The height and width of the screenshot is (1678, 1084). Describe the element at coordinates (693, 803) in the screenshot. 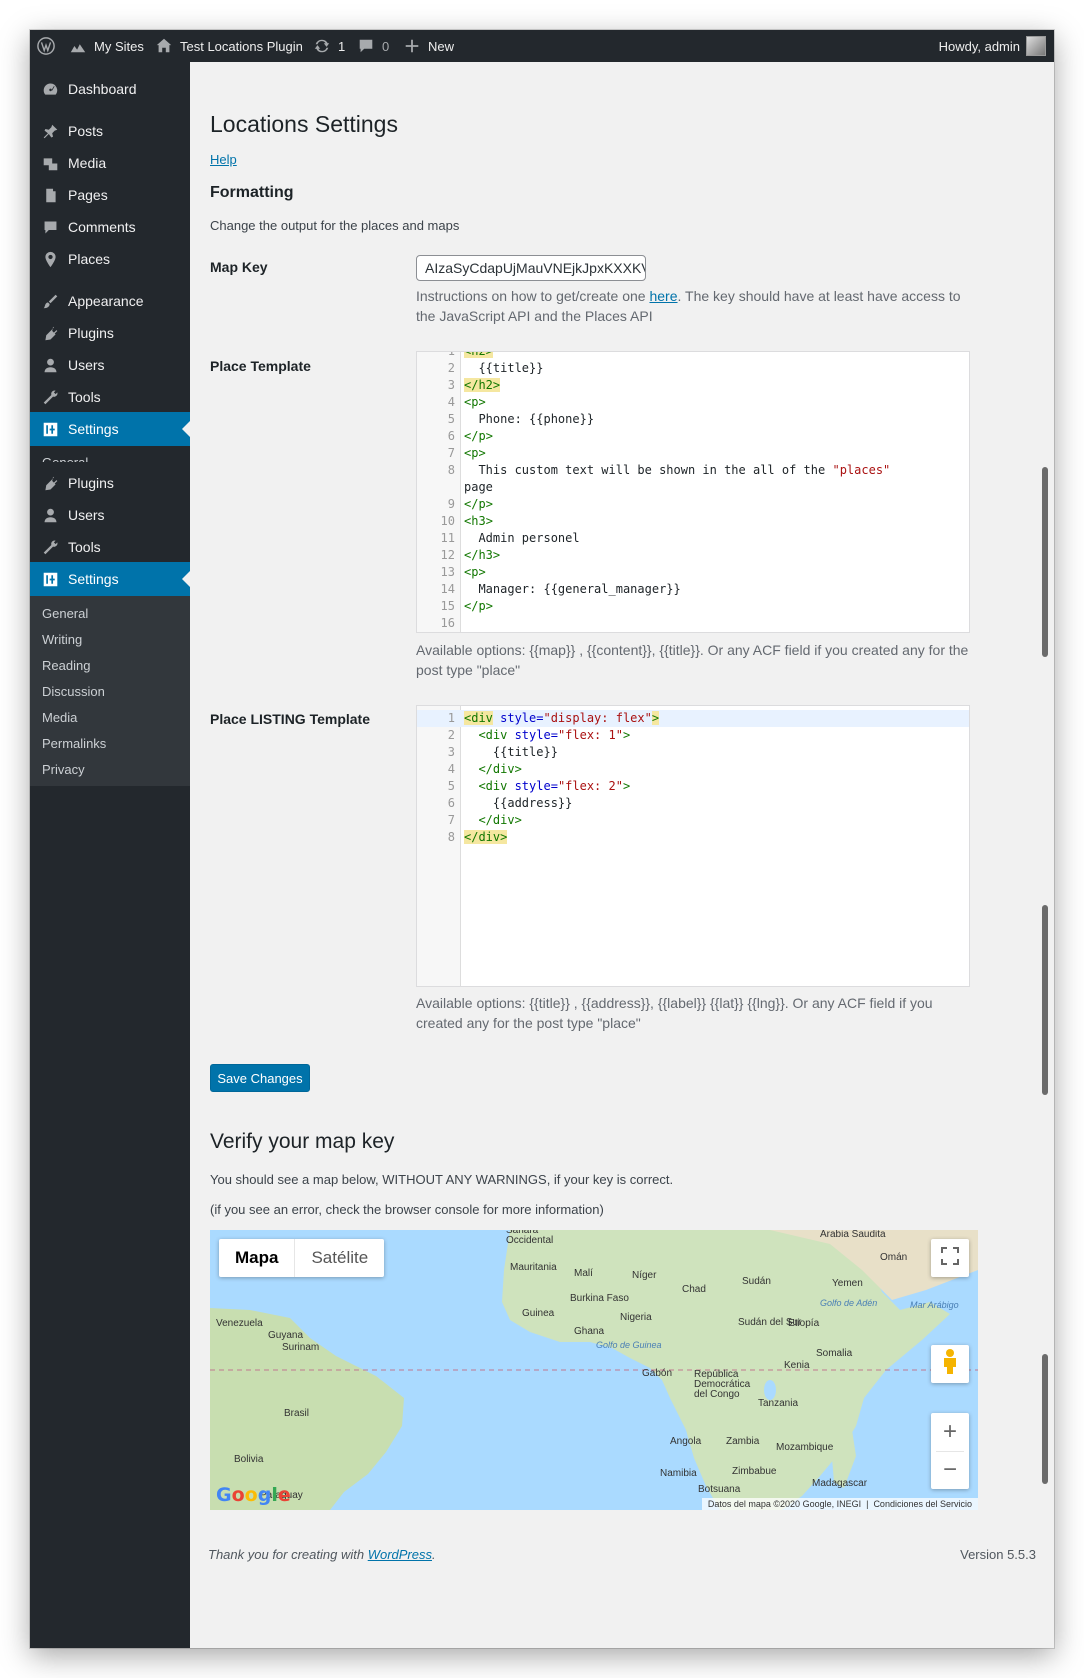

I see `code-line: 6 {{address}}` at that location.